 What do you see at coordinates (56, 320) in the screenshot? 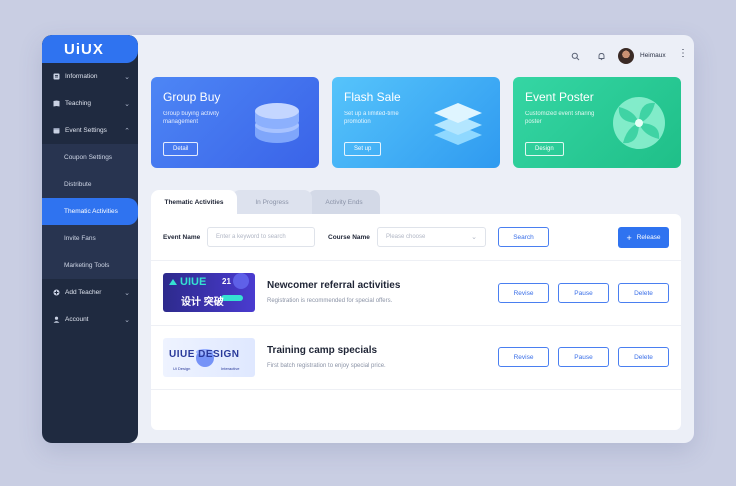
I see `user-icon` at bounding box center [56, 320].